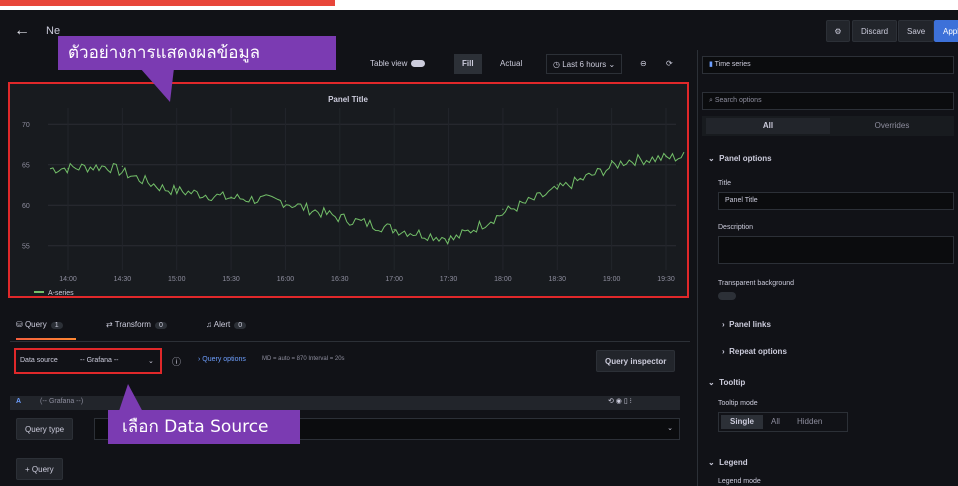  Describe the element at coordinates (733, 462) in the screenshot. I see `legend-label: Legend` at that location.